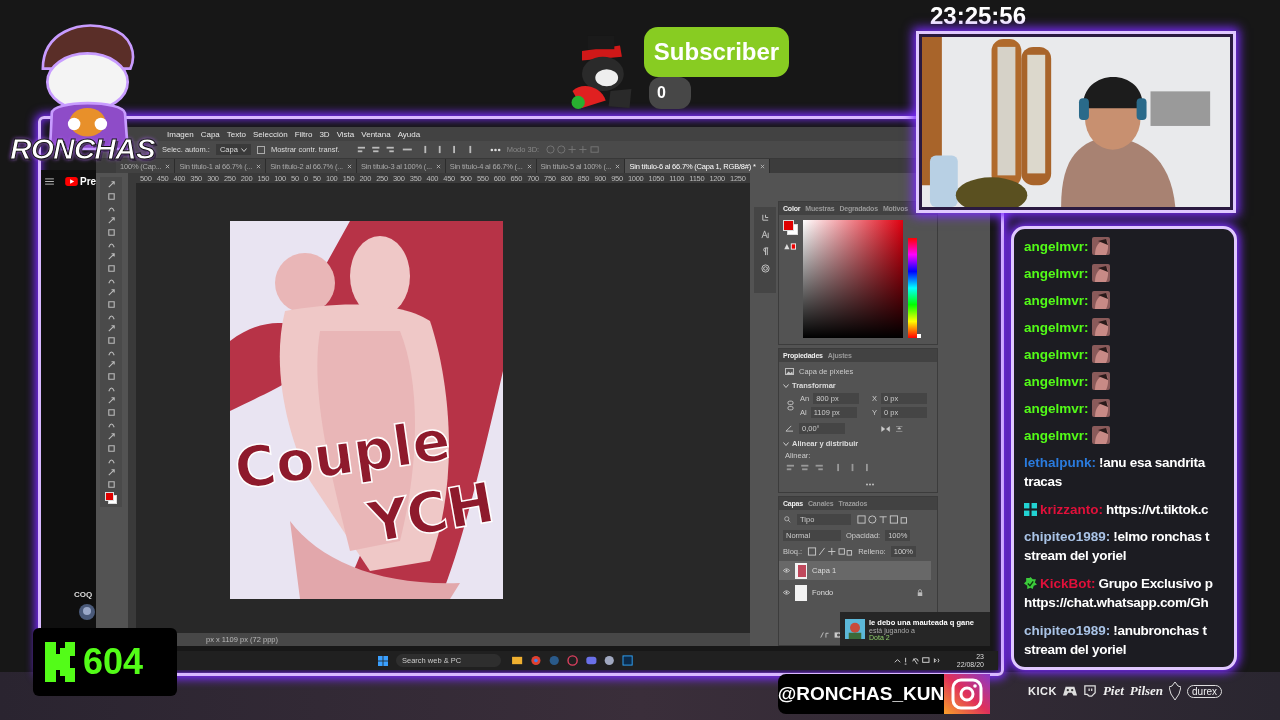 Image resolution: width=1280 pixels, height=720 pixels. Describe the element at coordinates (861, 694) in the screenshot. I see `social-handle: @RONCHAS_KUN` at that location.